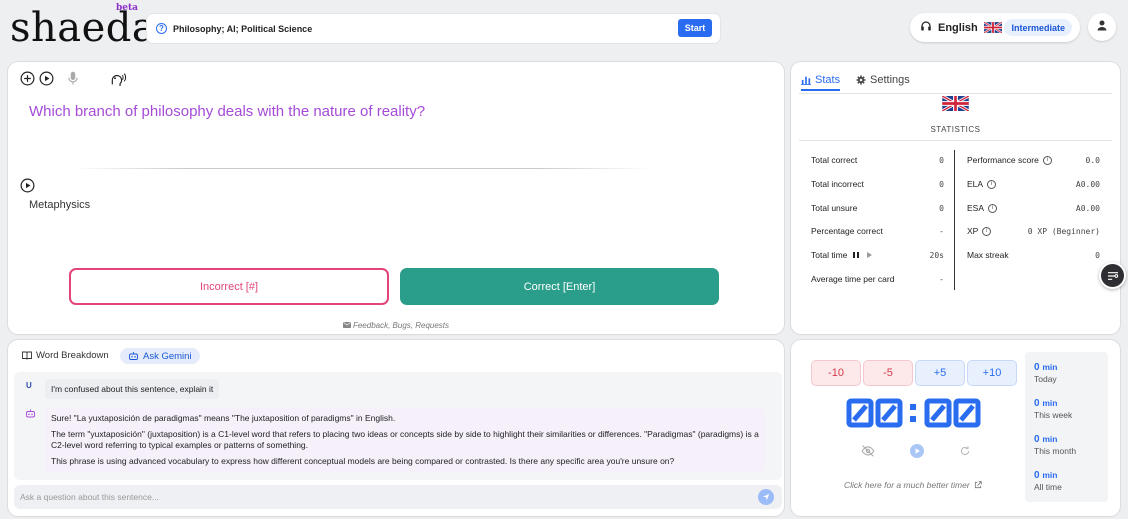 The width and height of the screenshot is (1128, 519). What do you see at coordinates (695, 28) in the screenshot?
I see `start-button: Start` at bounding box center [695, 28].